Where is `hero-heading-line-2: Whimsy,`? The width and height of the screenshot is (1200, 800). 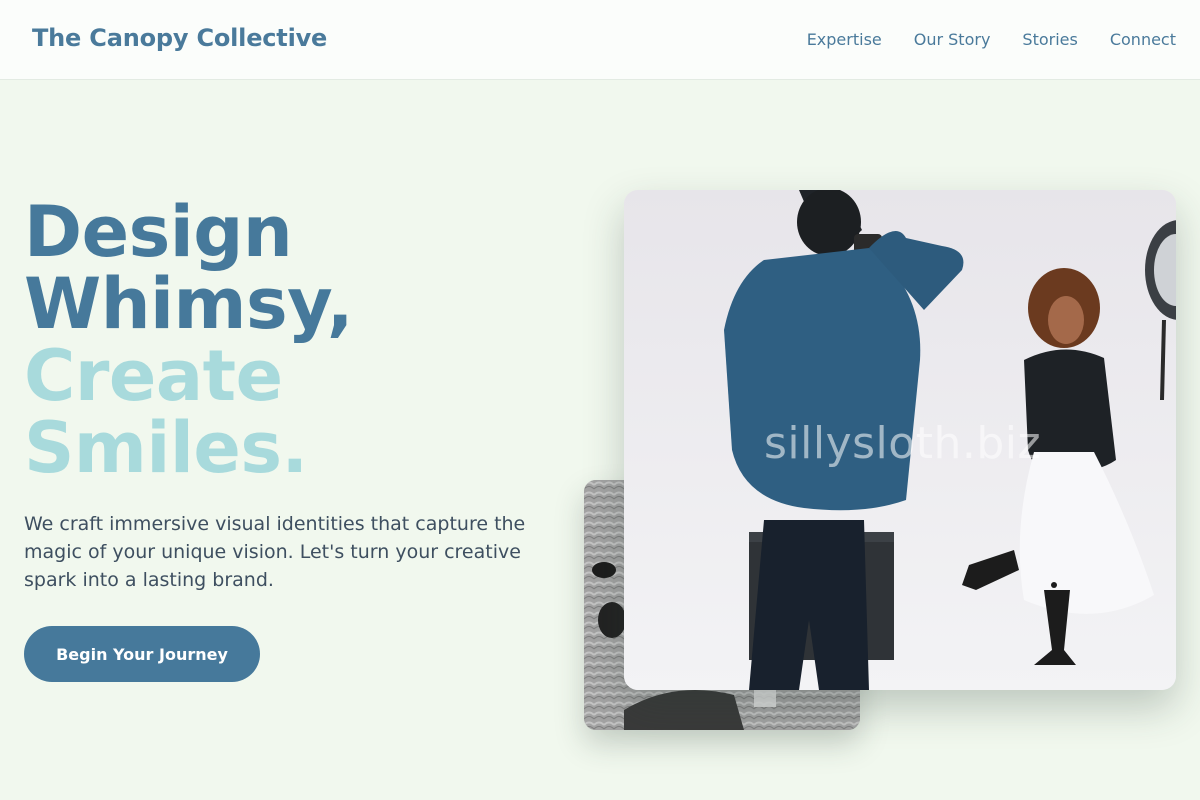
hero-heading-line-2: Whimsy, is located at coordinates (188, 304).